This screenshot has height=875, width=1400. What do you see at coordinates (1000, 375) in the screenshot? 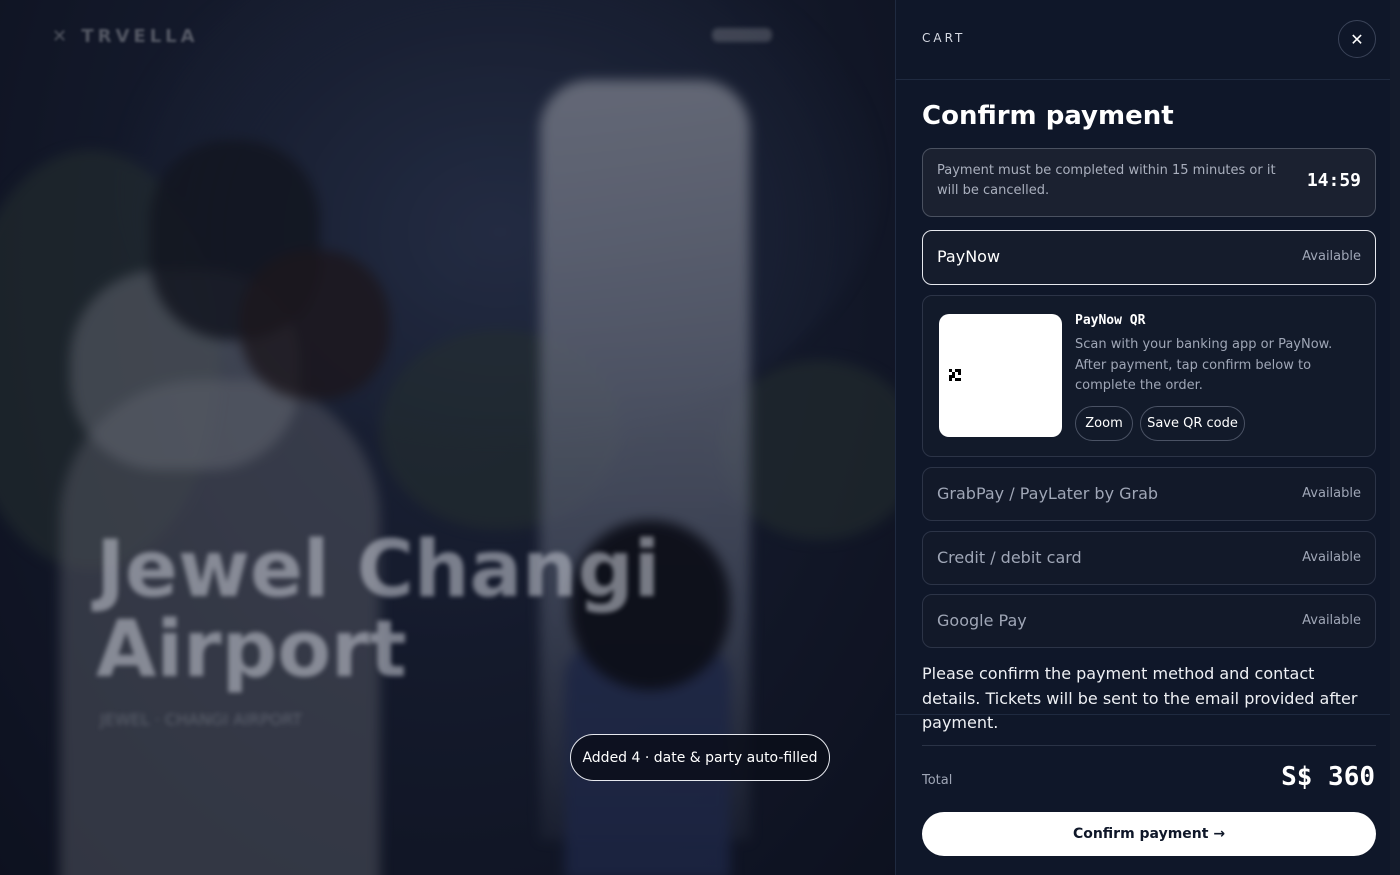
I see `qr-code-image` at bounding box center [1000, 375].